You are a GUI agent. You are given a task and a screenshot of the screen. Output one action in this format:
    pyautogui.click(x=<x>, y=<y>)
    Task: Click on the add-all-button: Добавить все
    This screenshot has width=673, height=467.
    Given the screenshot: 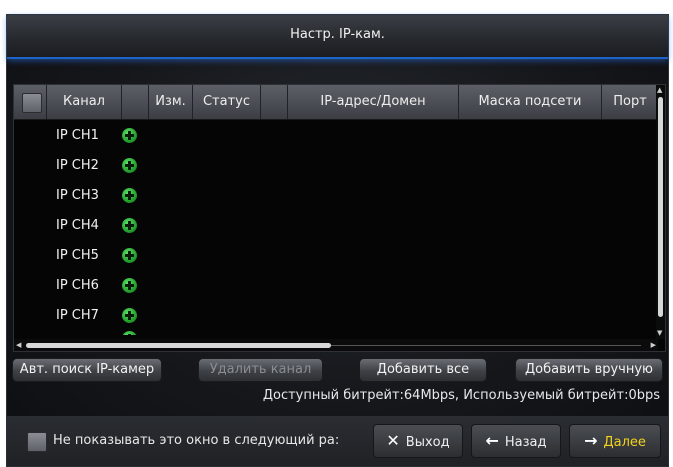 What is the action you would take?
    pyautogui.click(x=423, y=370)
    